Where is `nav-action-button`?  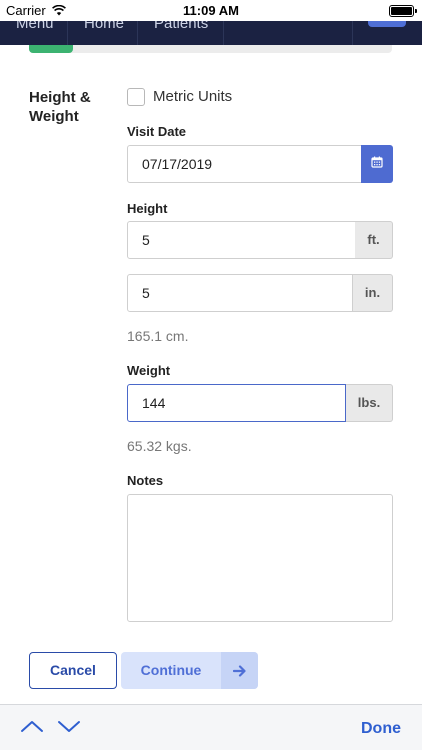
nav-action-button is located at coordinates (387, 24).